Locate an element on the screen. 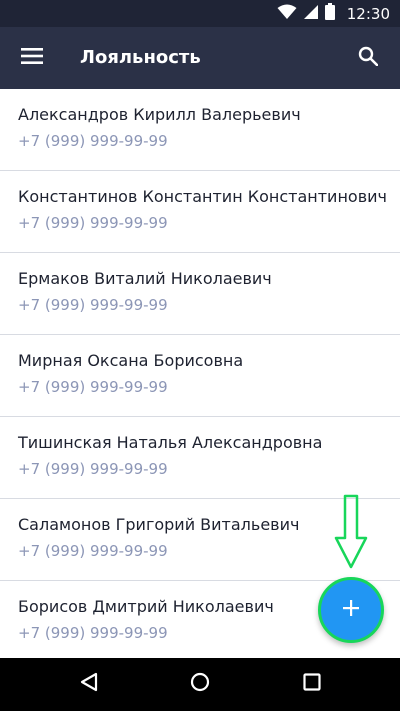  arrow-down-icon is located at coordinates (351, 534).